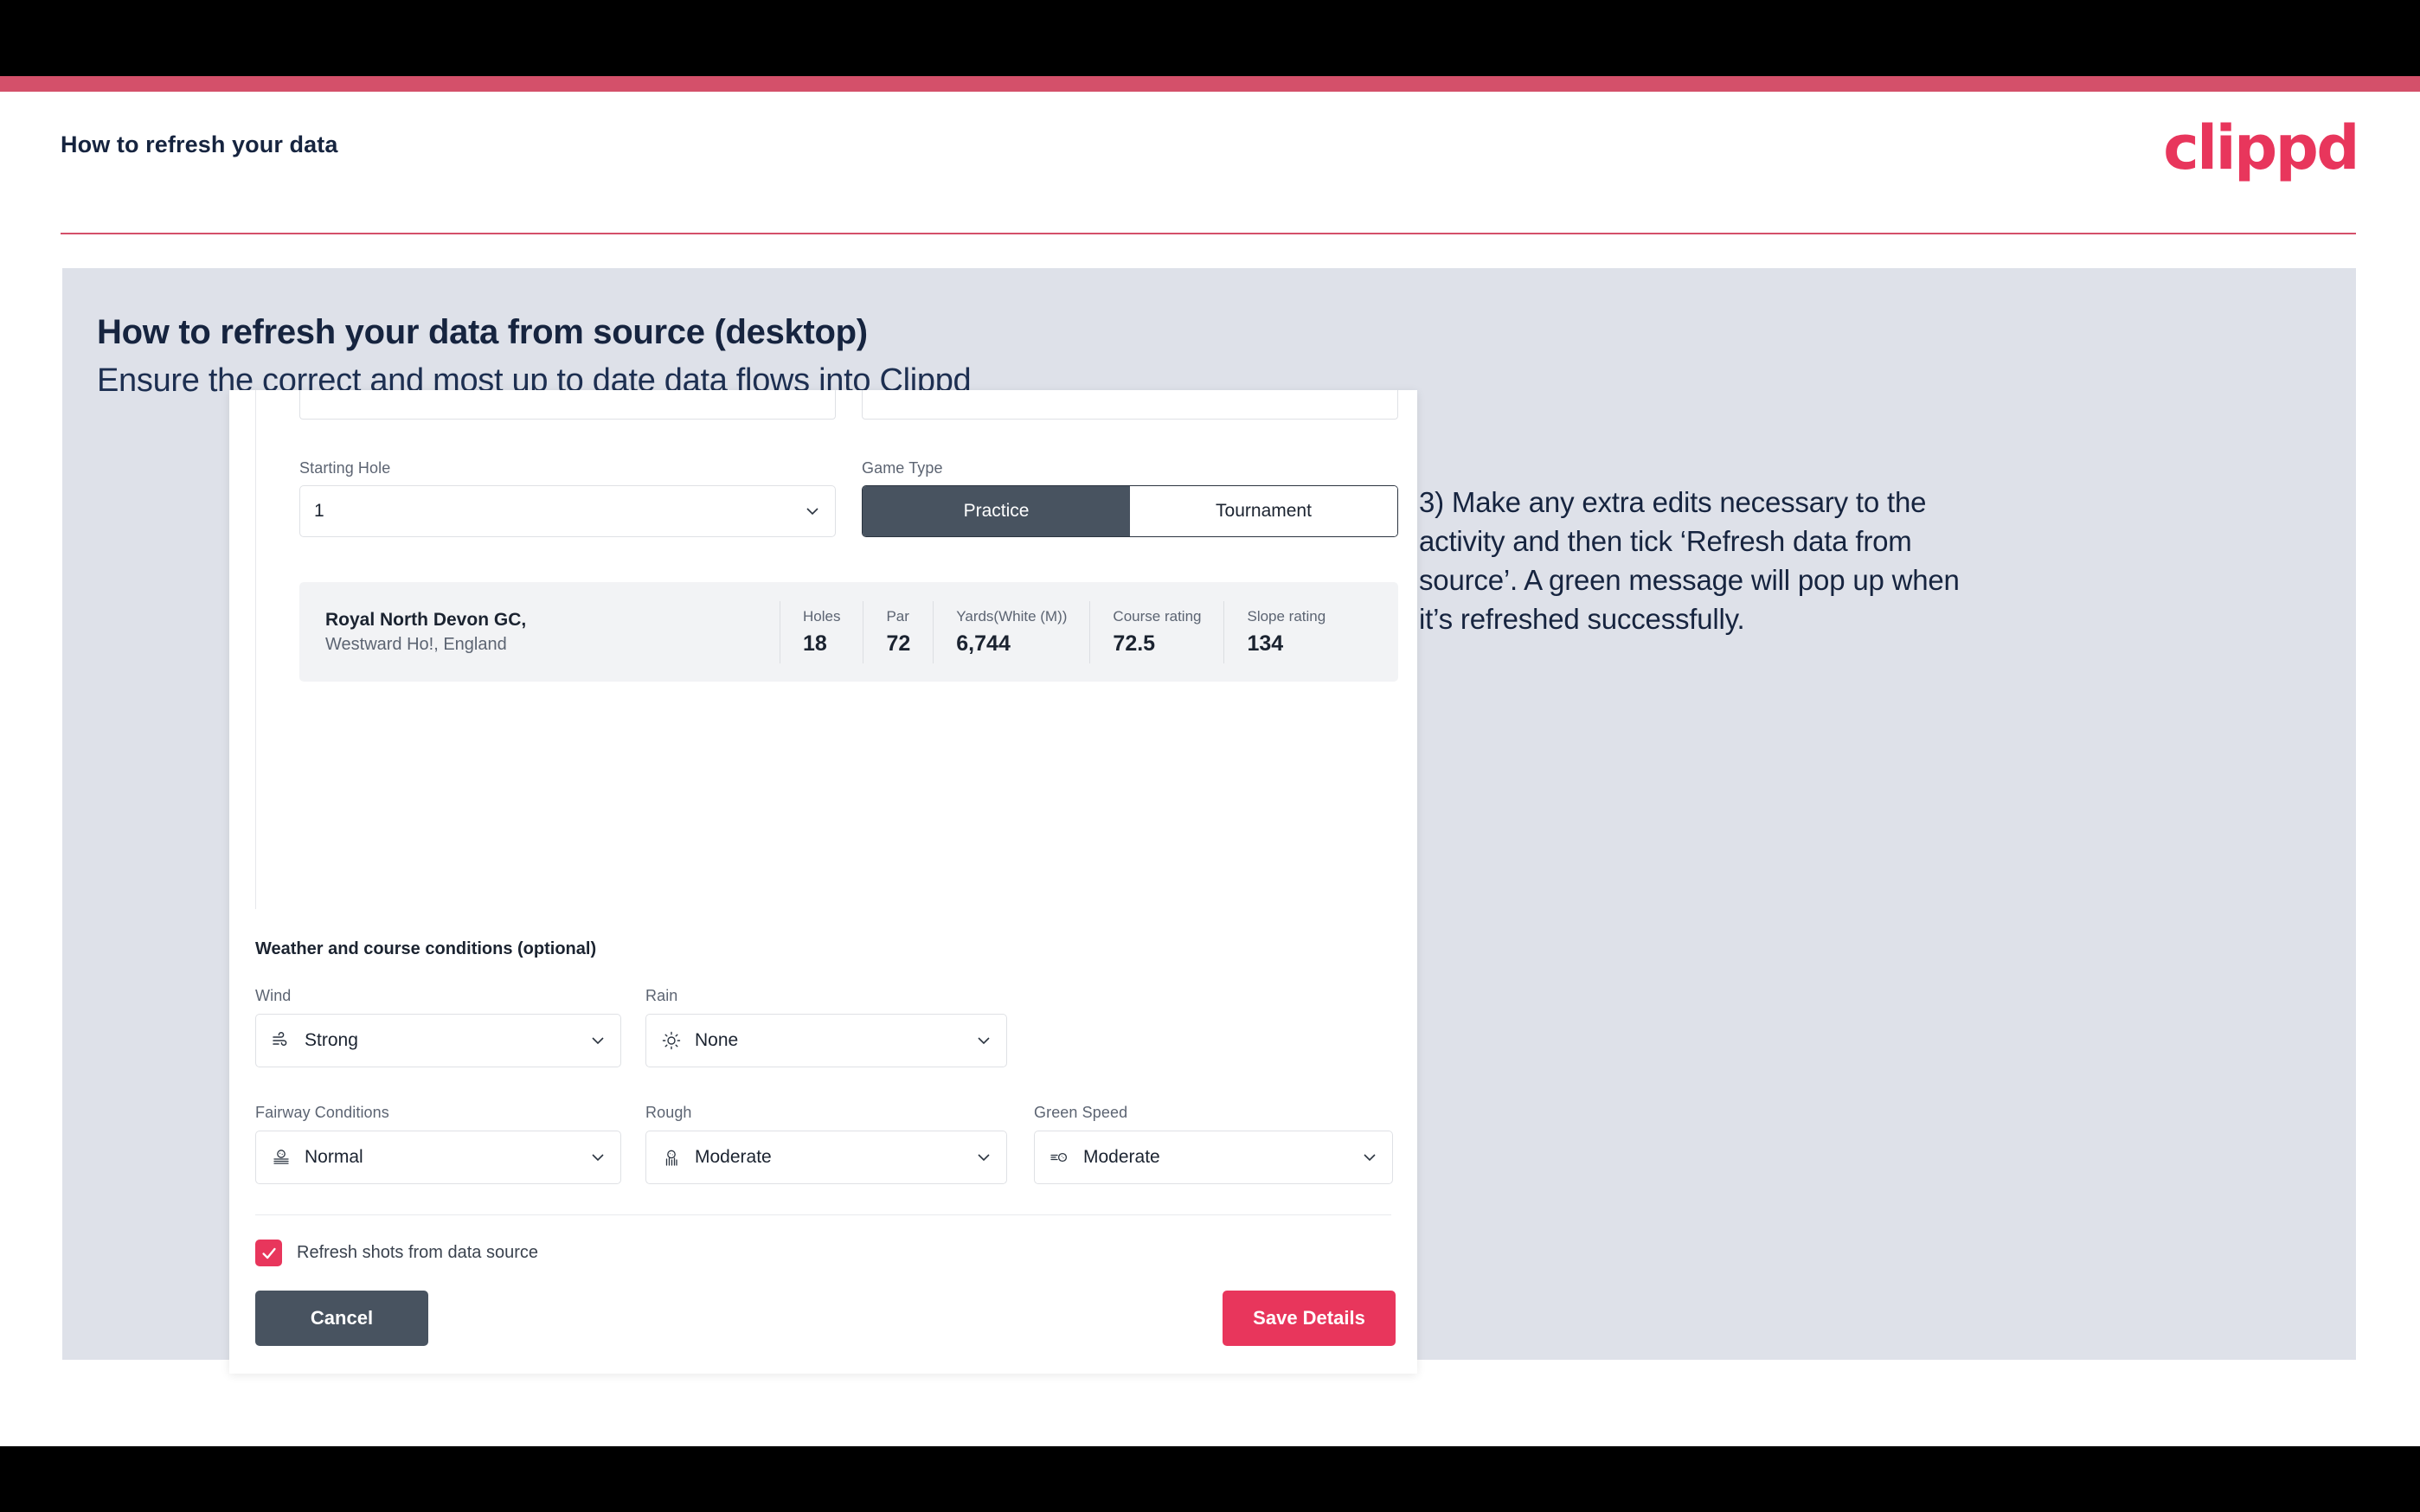 The width and height of the screenshot is (2420, 1512). I want to click on fairway-select: Normal, so click(438, 1157).